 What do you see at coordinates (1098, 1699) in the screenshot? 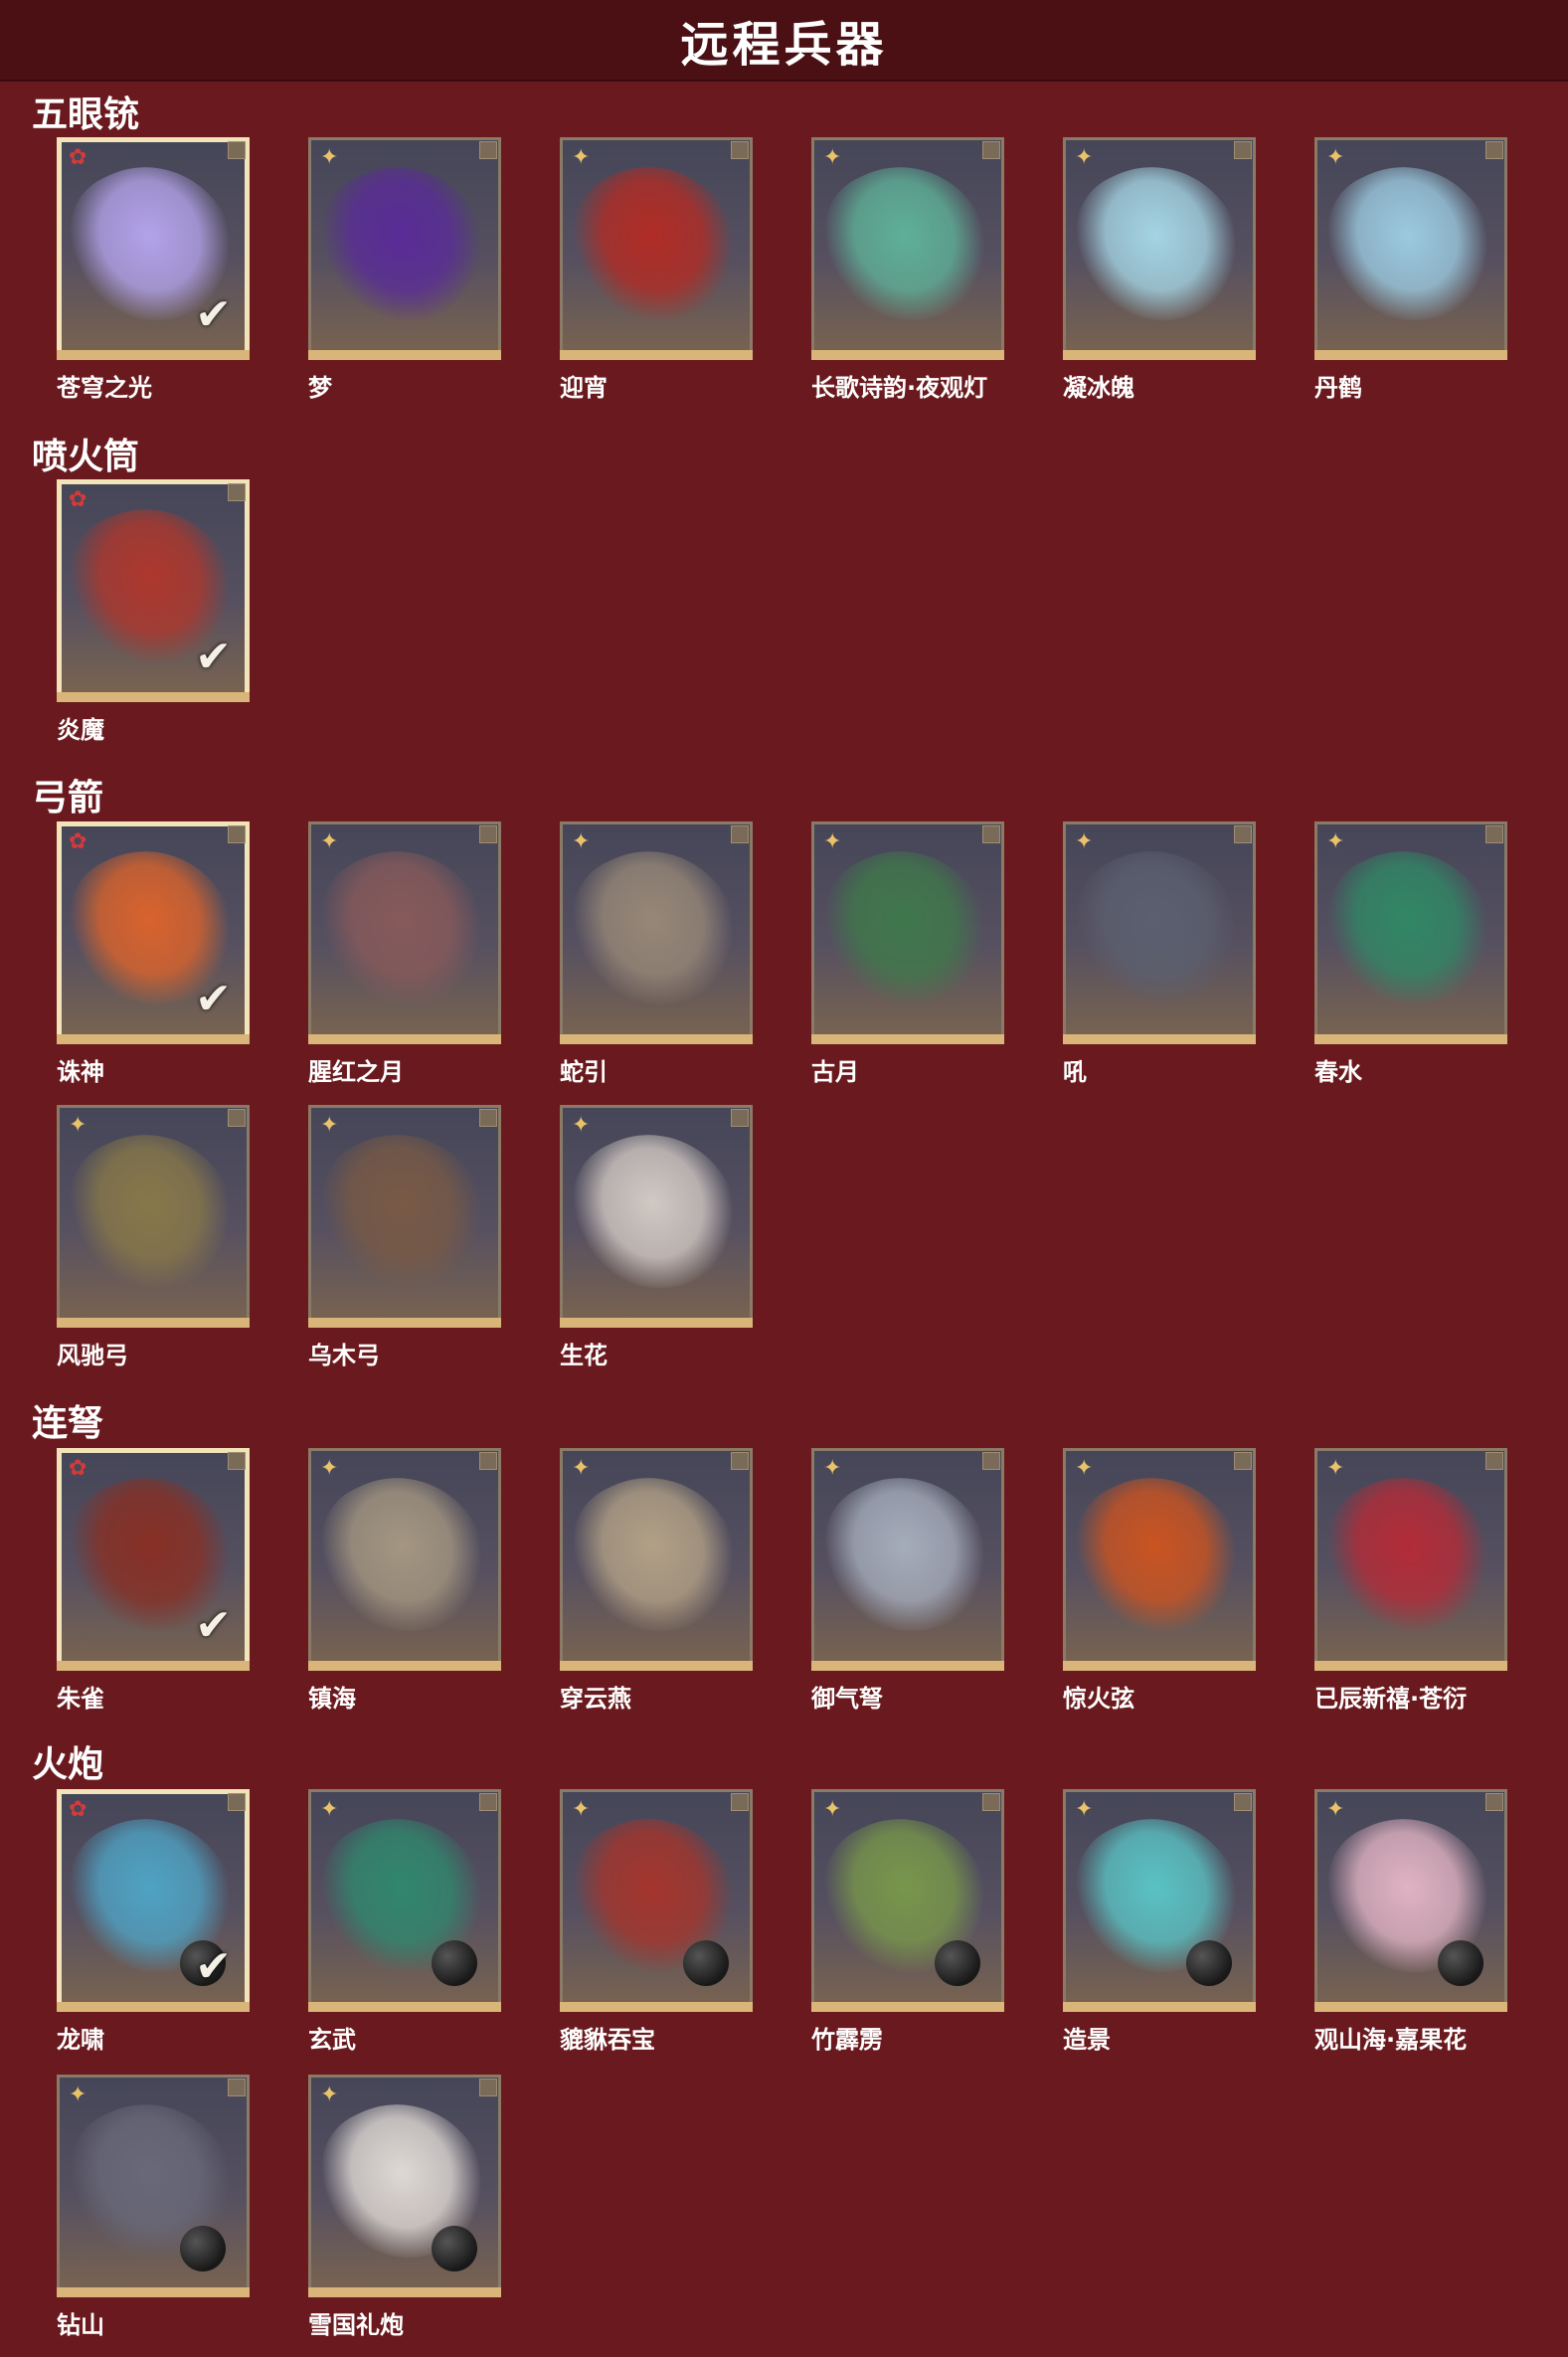
I see `weapon-name: 惊火弦` at bounding box center [1098, 1699].